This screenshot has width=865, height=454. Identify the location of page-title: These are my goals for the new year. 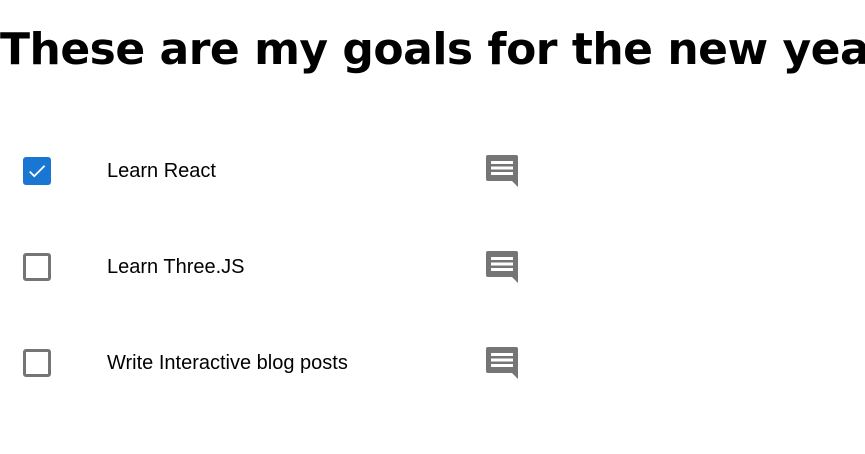
(432, 49).